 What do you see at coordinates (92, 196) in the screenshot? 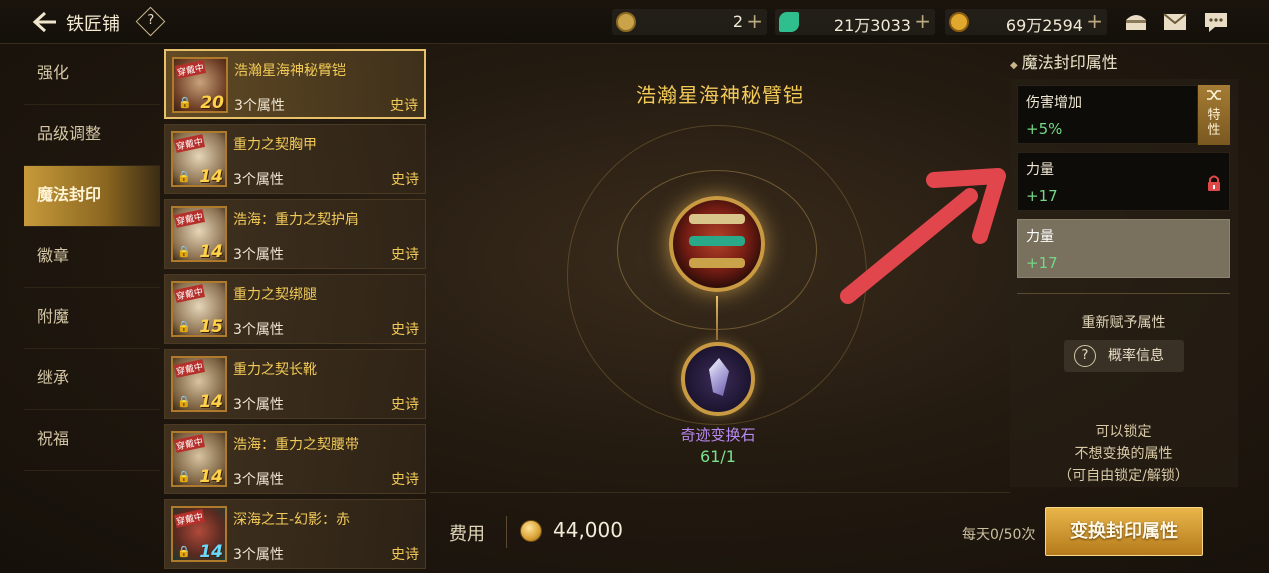
I see `sidebar-item-magic-seal: 魔法封印` at bounding box center [92, 196].